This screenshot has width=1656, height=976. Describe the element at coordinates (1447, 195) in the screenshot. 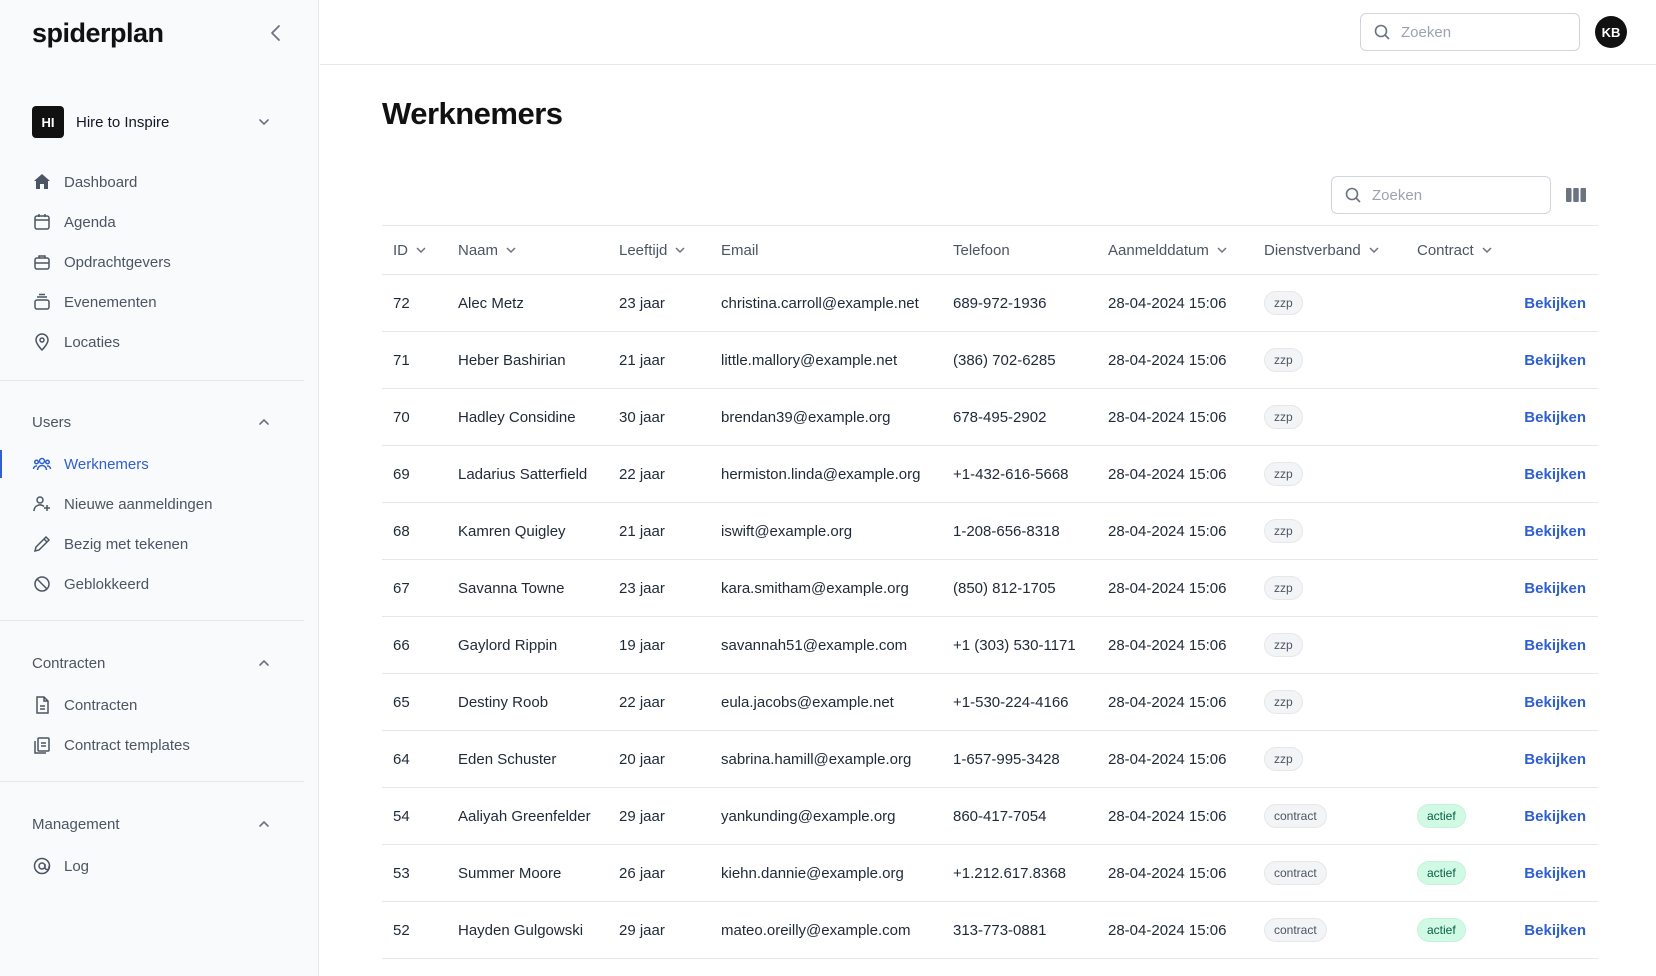

I see `table-search-input` at that location.